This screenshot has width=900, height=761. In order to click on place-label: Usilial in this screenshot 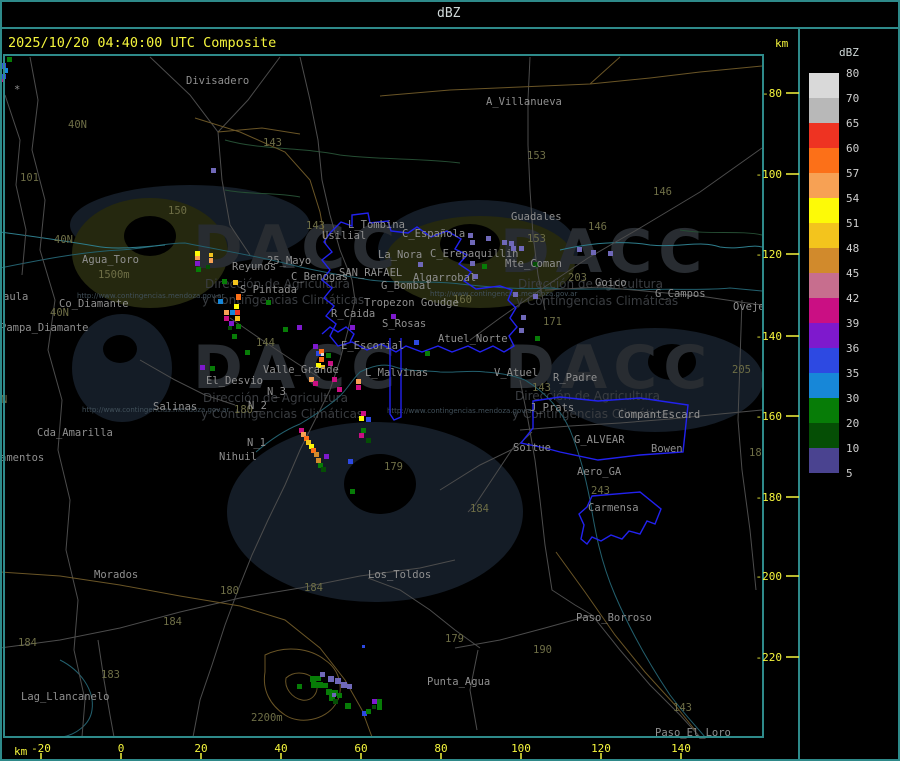, I will do `click(344, 236)`.